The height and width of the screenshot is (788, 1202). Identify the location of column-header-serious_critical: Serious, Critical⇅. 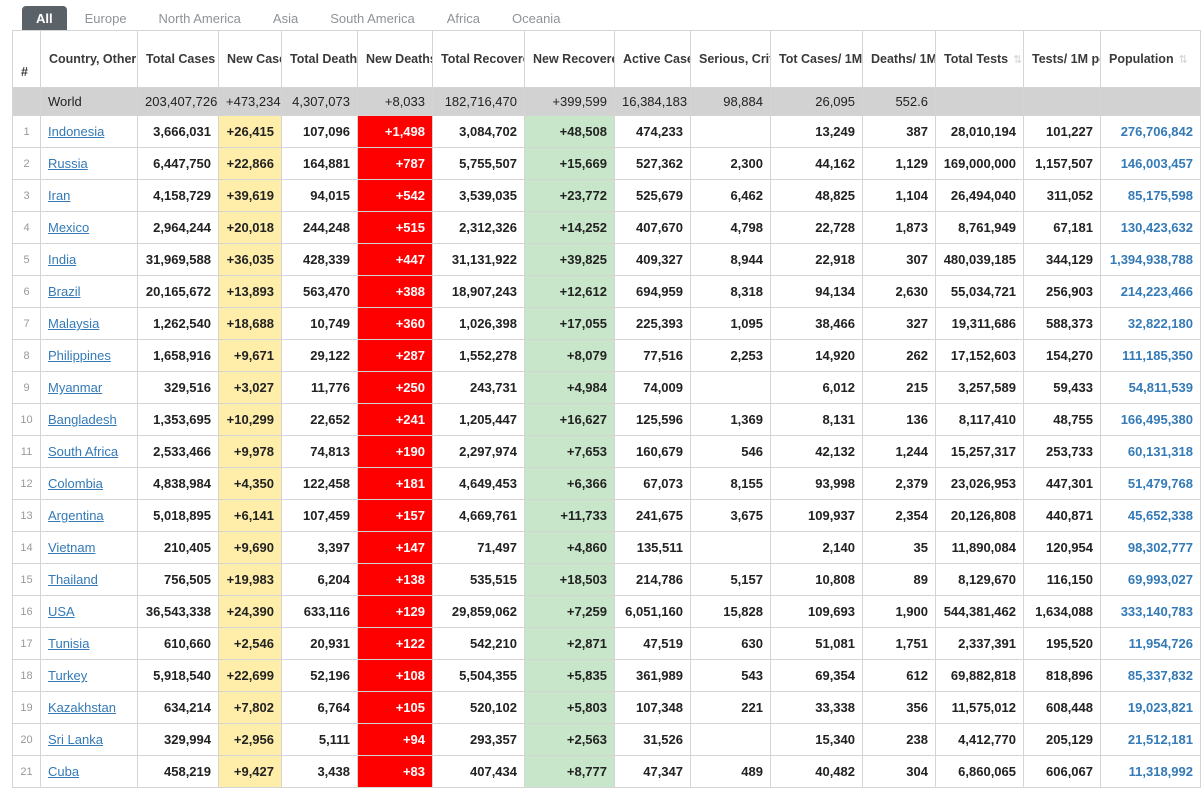
(730, 59).